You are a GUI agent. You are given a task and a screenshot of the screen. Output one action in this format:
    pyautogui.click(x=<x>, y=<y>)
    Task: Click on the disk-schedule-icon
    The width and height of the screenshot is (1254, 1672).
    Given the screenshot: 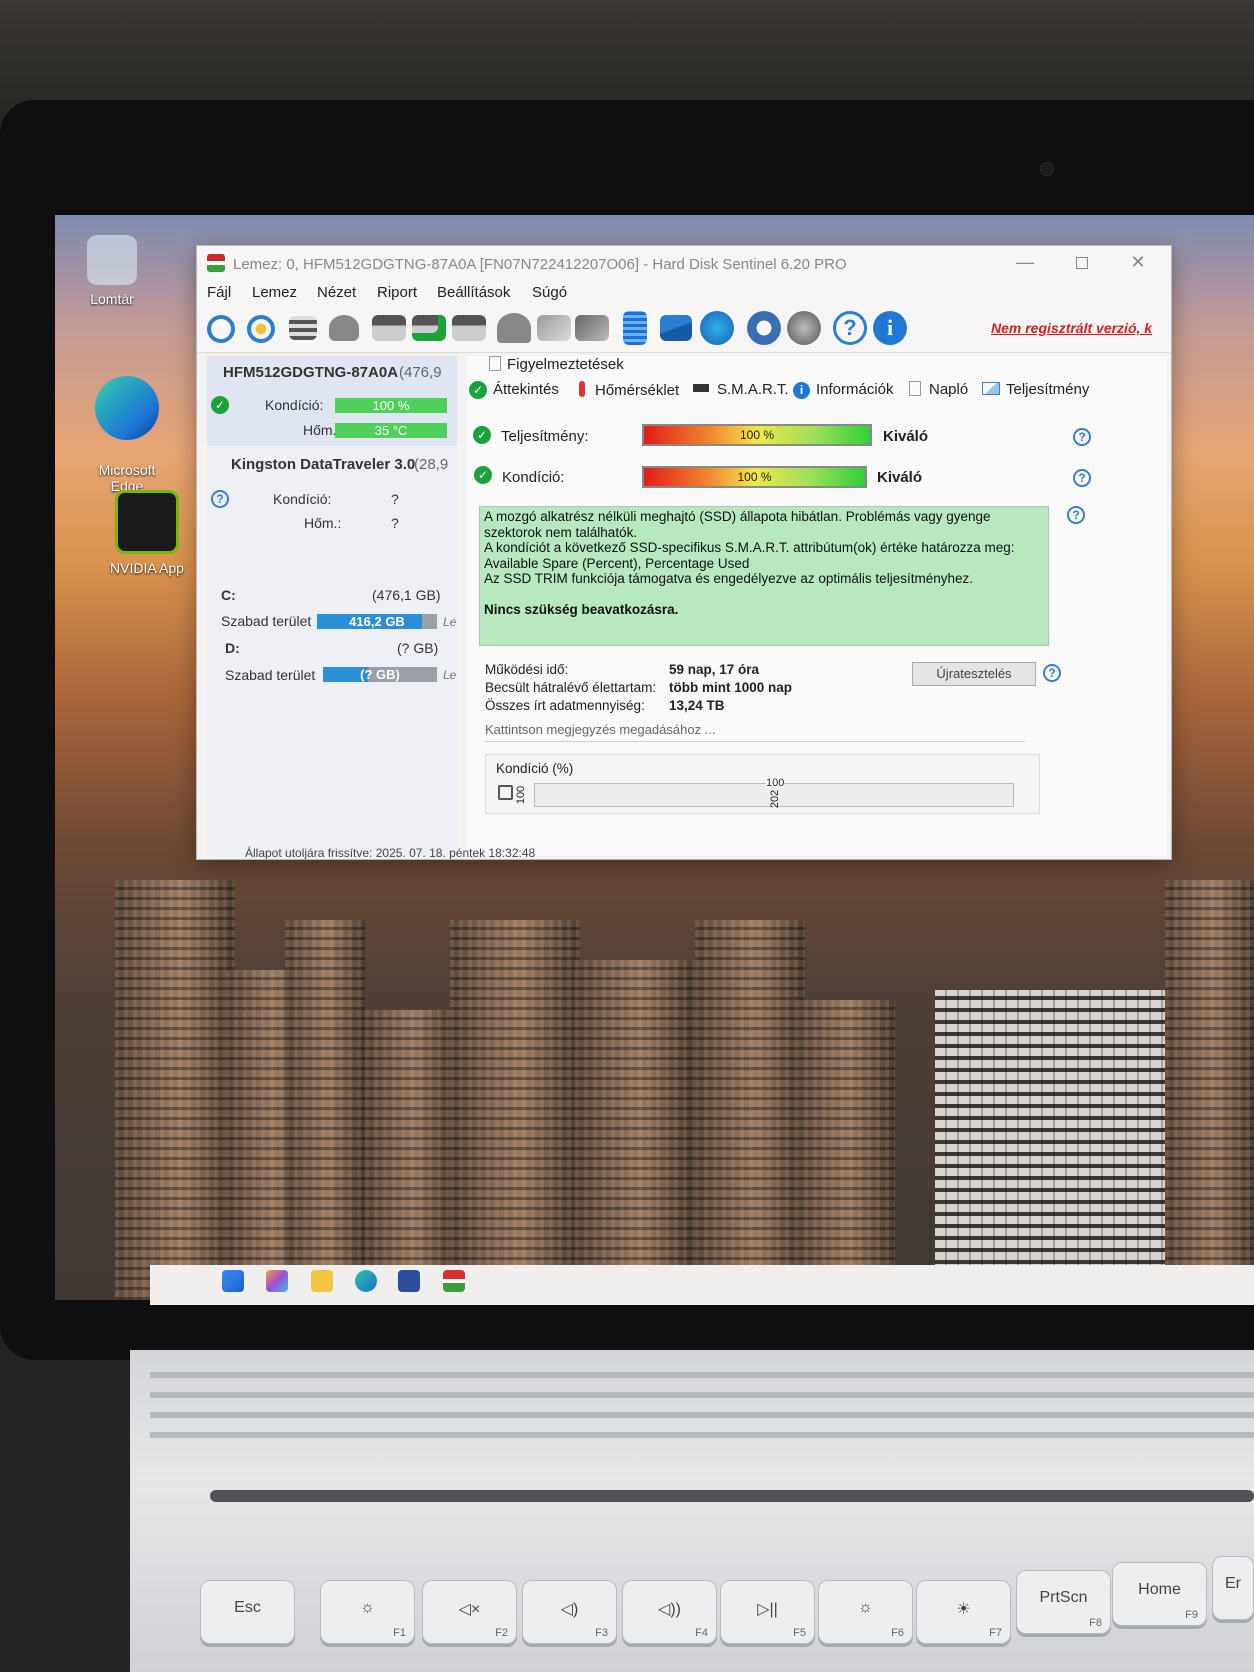 What is the action you would take?
    pyautogui.click(x=389, y=328)
    